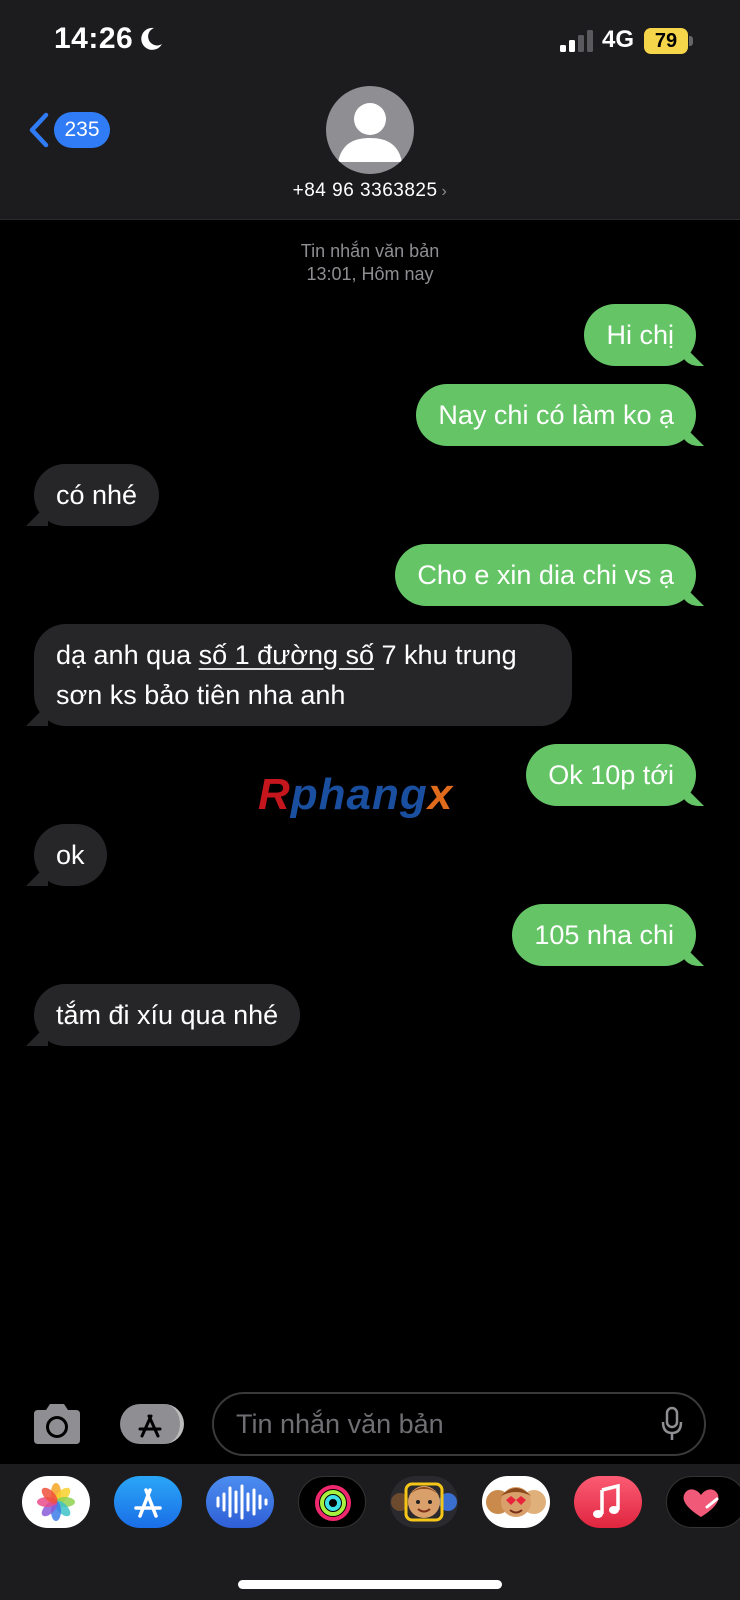  What do you see at coordinates (672, 1424) in the screenshot?
I see `microphone-icon` at bounding box center [672, 1424].